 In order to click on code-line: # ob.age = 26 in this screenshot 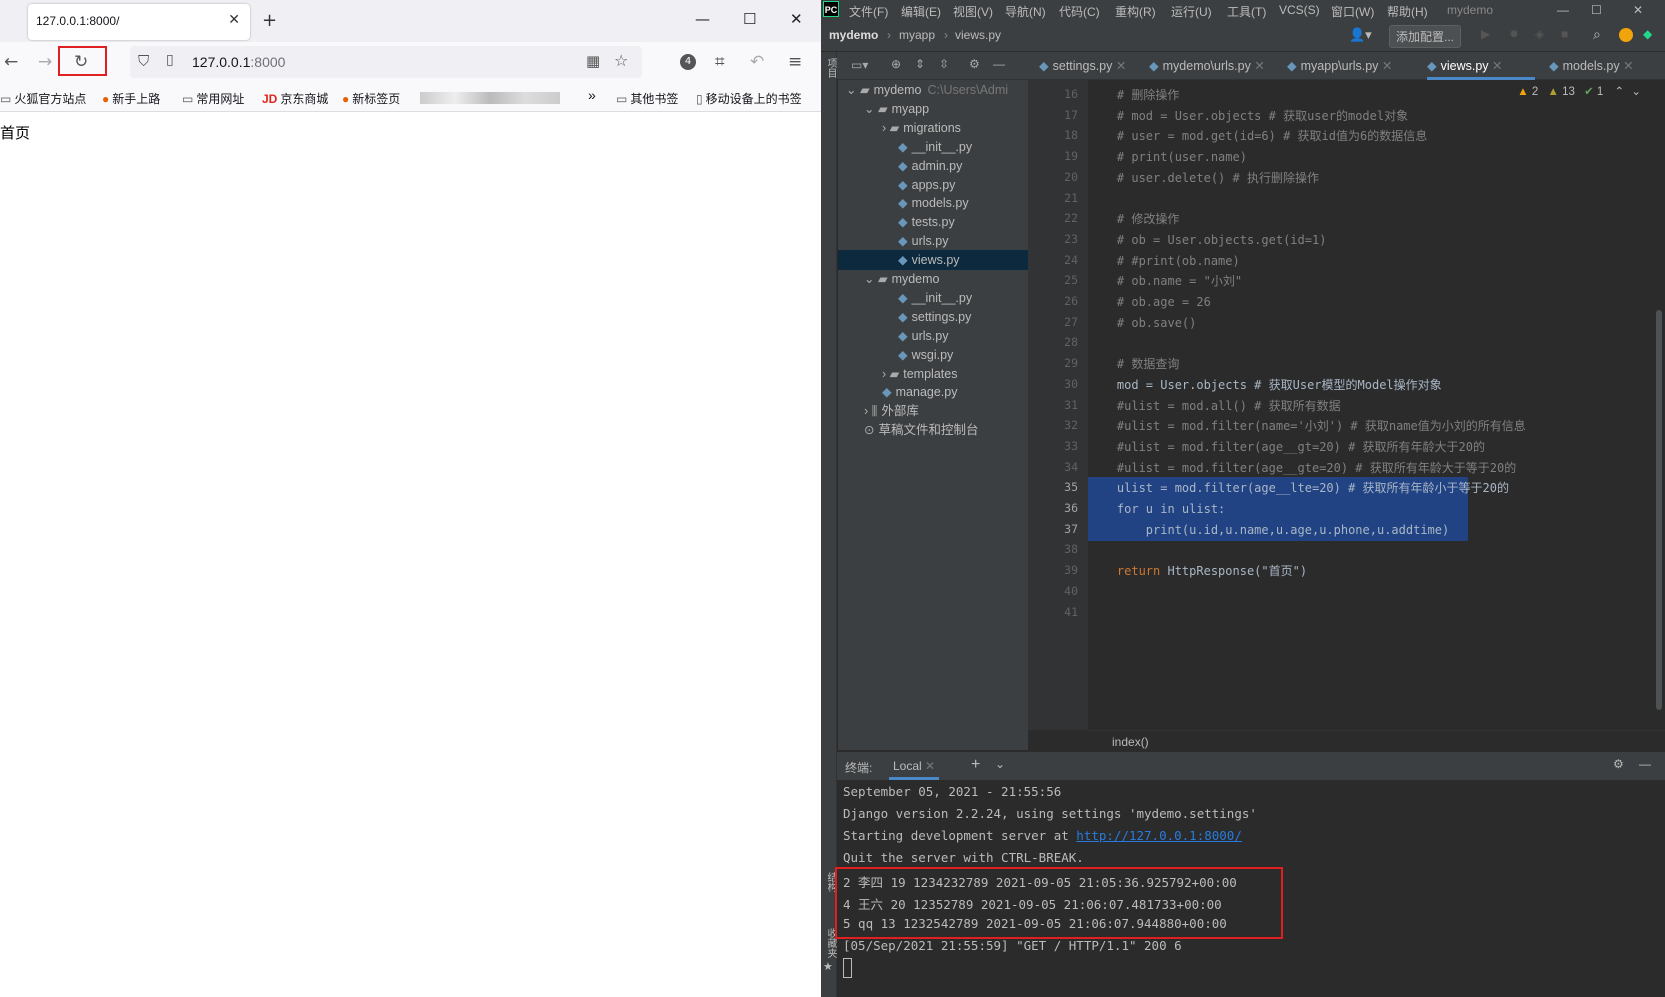, I will do `click(1368, 302)`.